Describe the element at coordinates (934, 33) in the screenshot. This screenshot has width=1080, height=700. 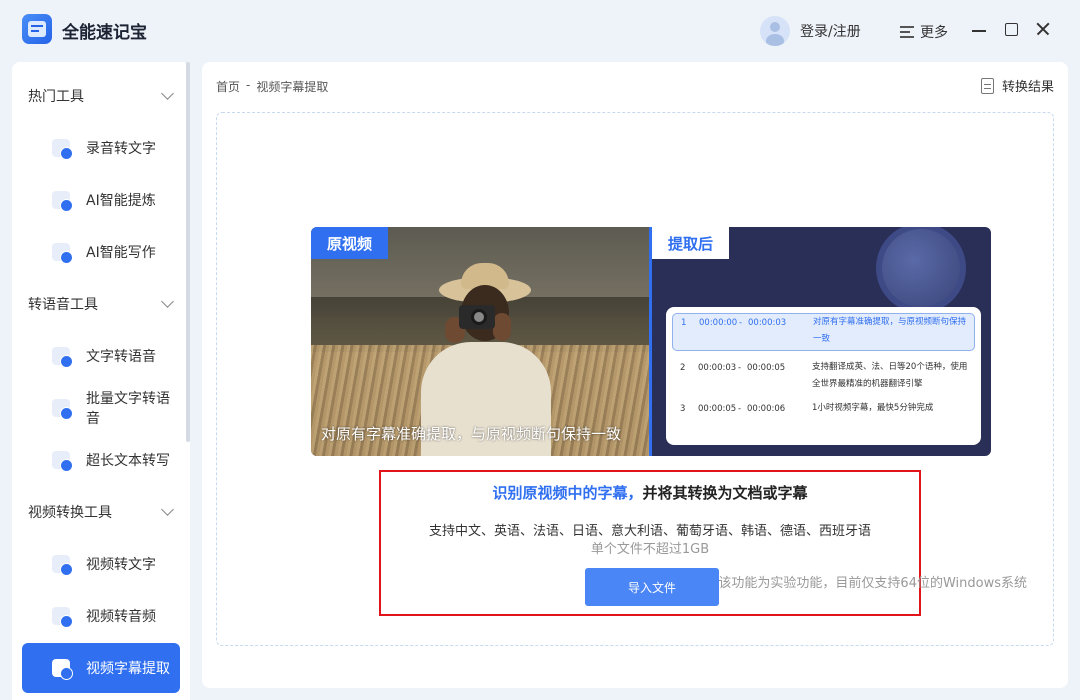
I see `more-label: 更多` at that location.